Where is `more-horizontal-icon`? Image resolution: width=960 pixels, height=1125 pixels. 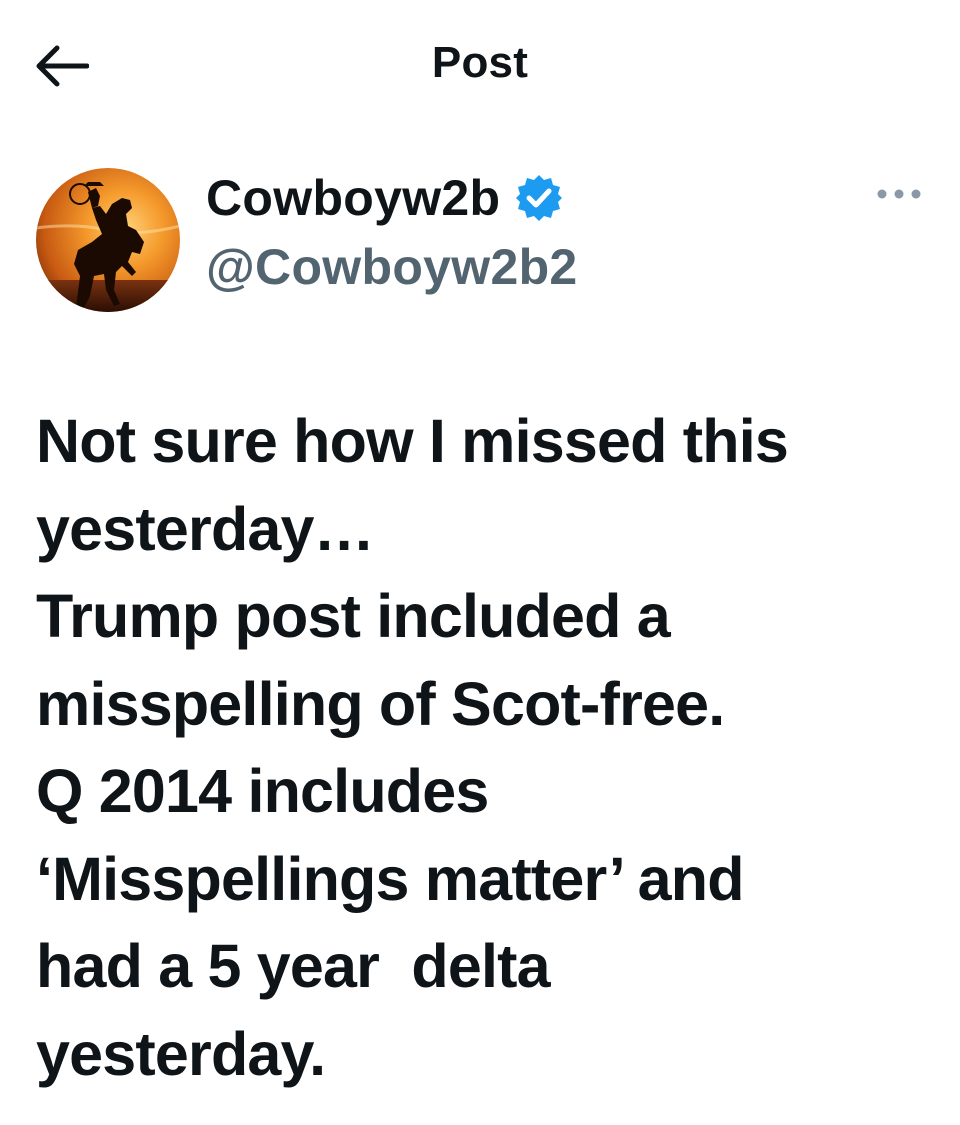
more-horizontal-icon is located at coordinates (899, 194).